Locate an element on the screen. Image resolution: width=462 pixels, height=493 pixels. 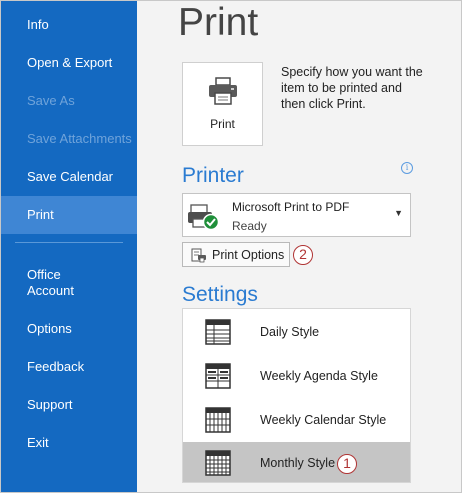
sidebar-item-open-export: Open & Export is located at coordinates (69, 63).